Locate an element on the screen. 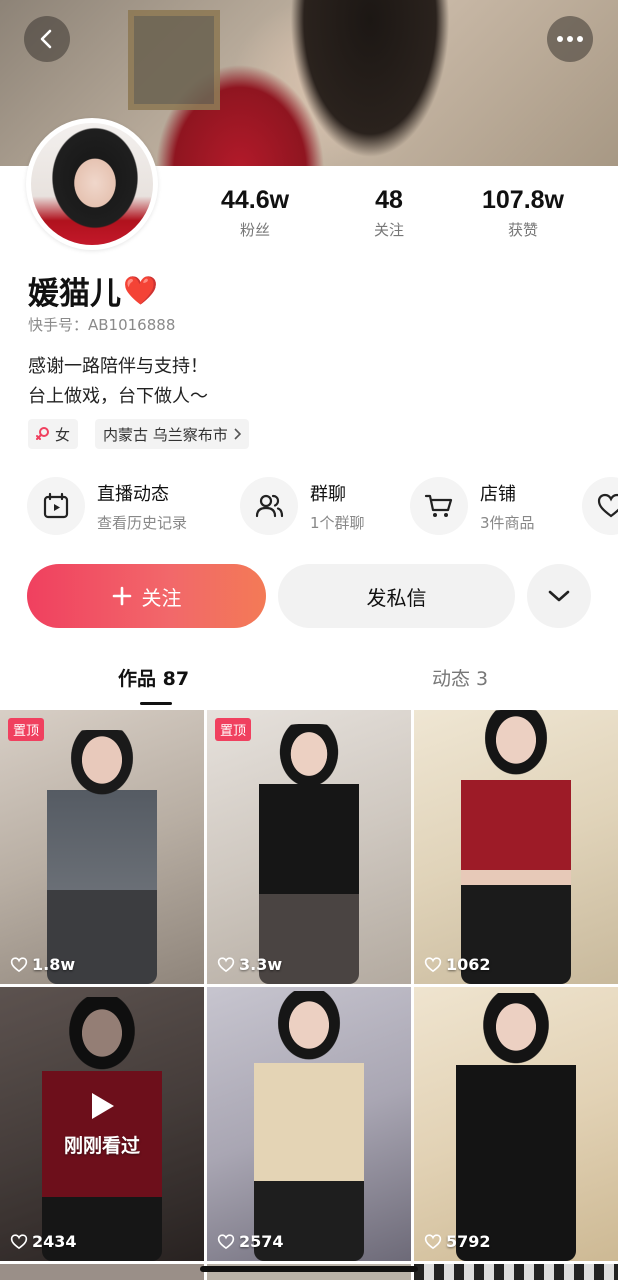 The height and width of the screenshot is (1280, 618). stat-fans: 44.6w 粉丝 is located at coordinates (255, 213).